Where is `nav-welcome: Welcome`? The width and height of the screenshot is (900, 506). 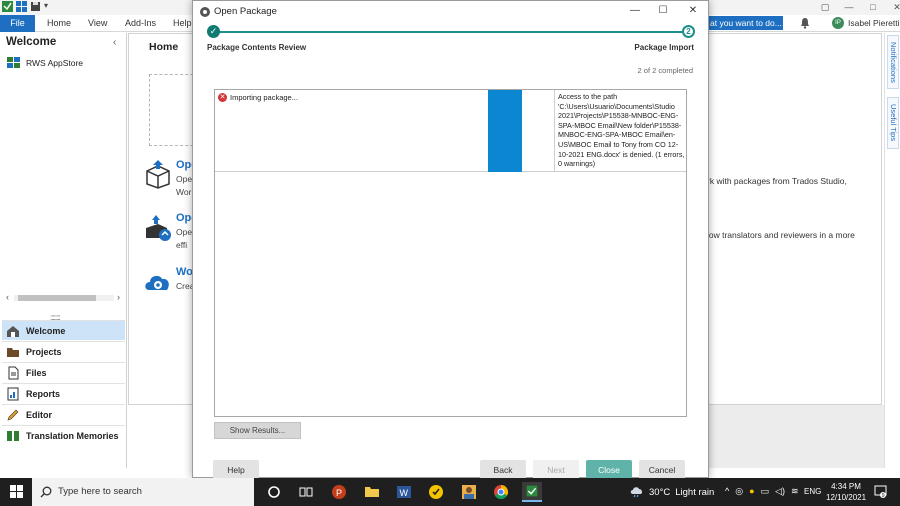
nav-welcome: Welcome is located at coordinates (63, 330).